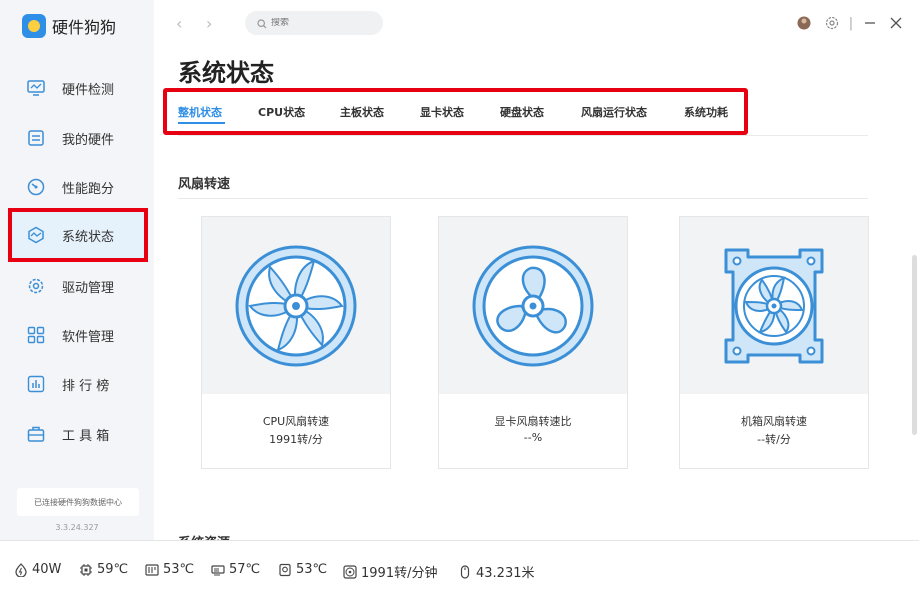 Image resolution: width=919 pixels, height=593 pixels. What do you see at coordinates (522, 112) in the screenshot?
I see `tab-disk: 硬盘状态` at bounding box center [522, 112].